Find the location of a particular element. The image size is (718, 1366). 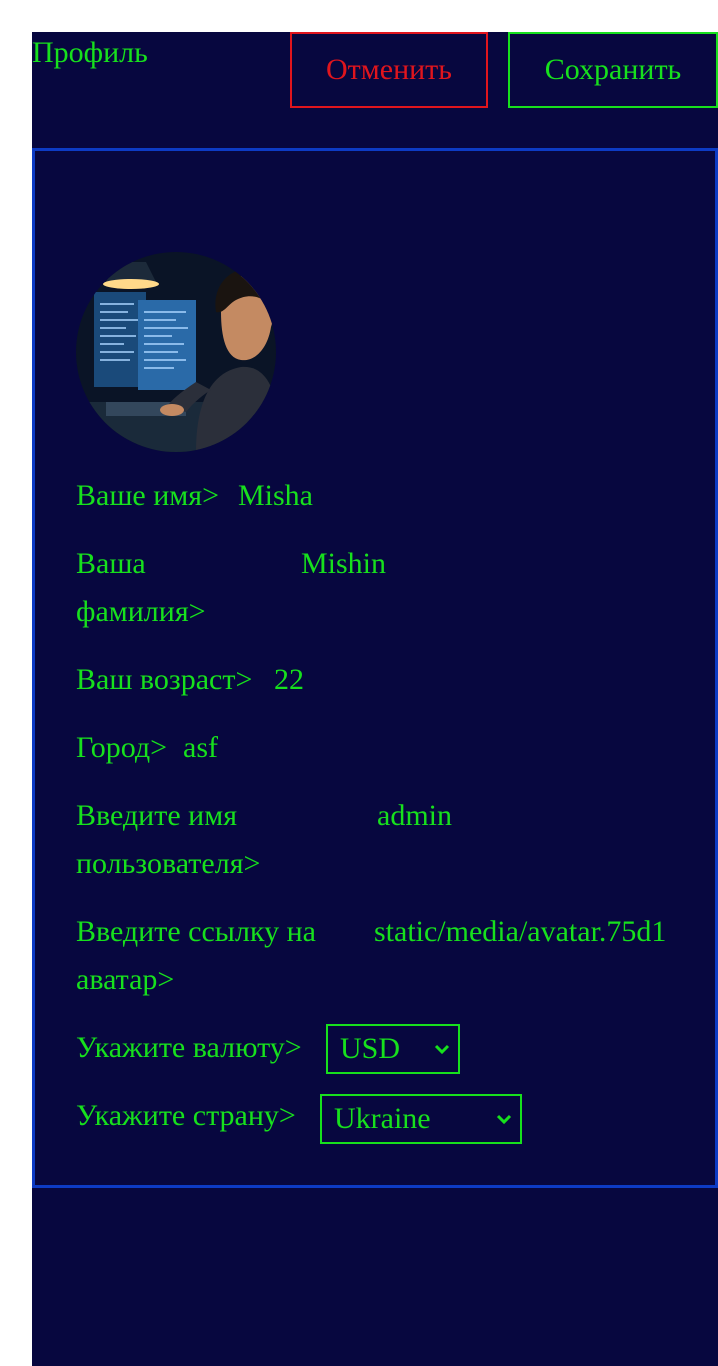

first-name-label: Ваше имя> is located at coordinates (147, 495).